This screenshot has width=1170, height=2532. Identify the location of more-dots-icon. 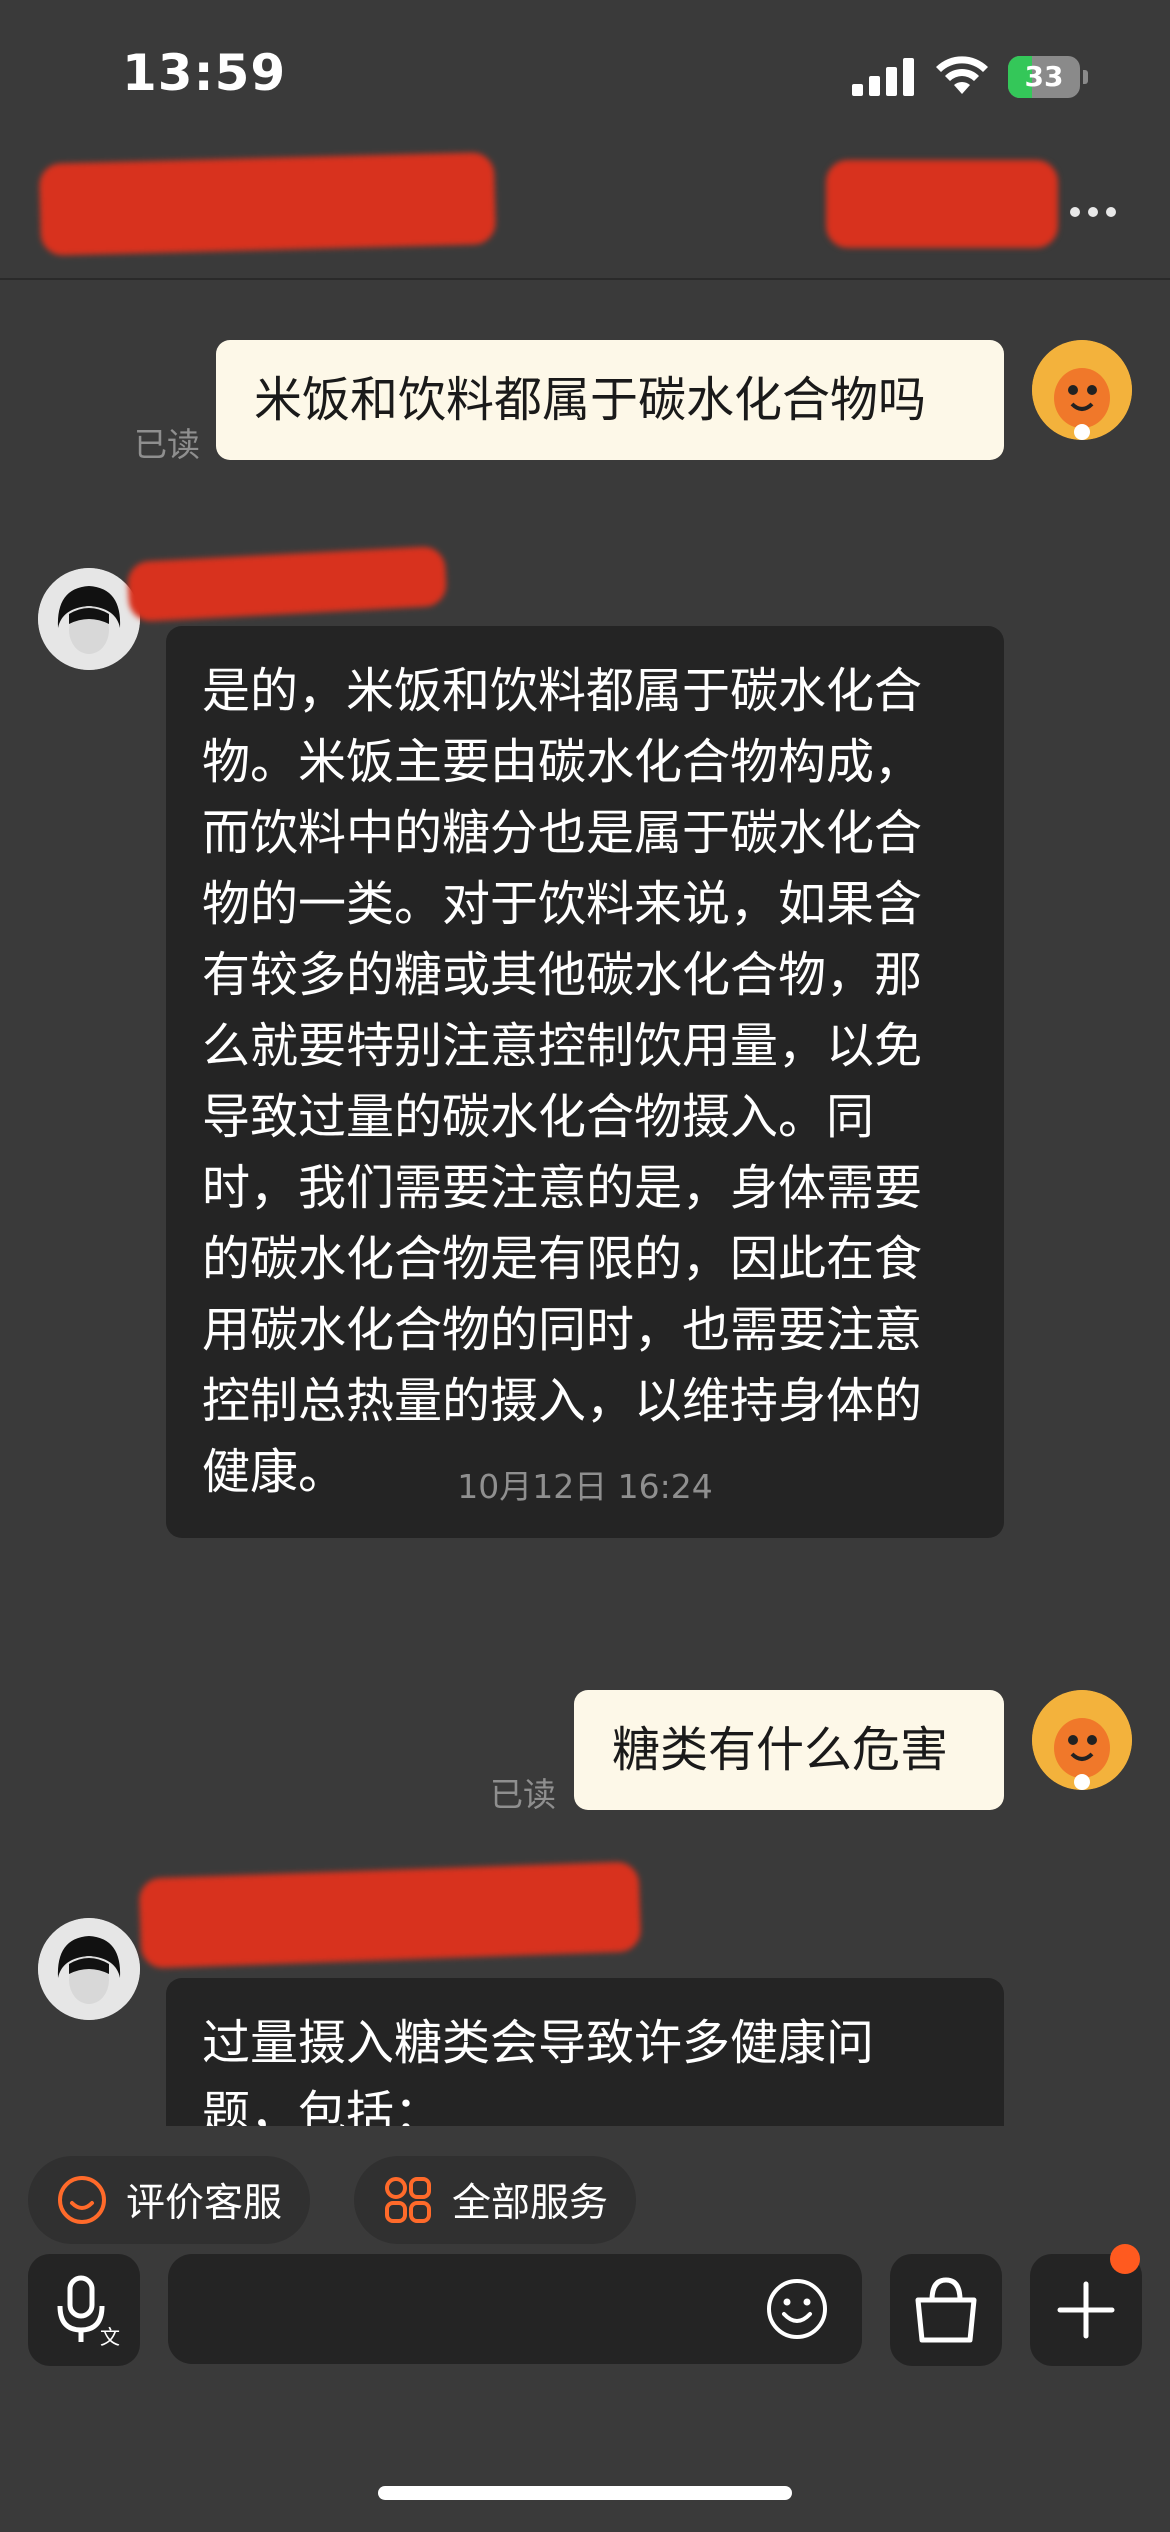
(1098, 210).